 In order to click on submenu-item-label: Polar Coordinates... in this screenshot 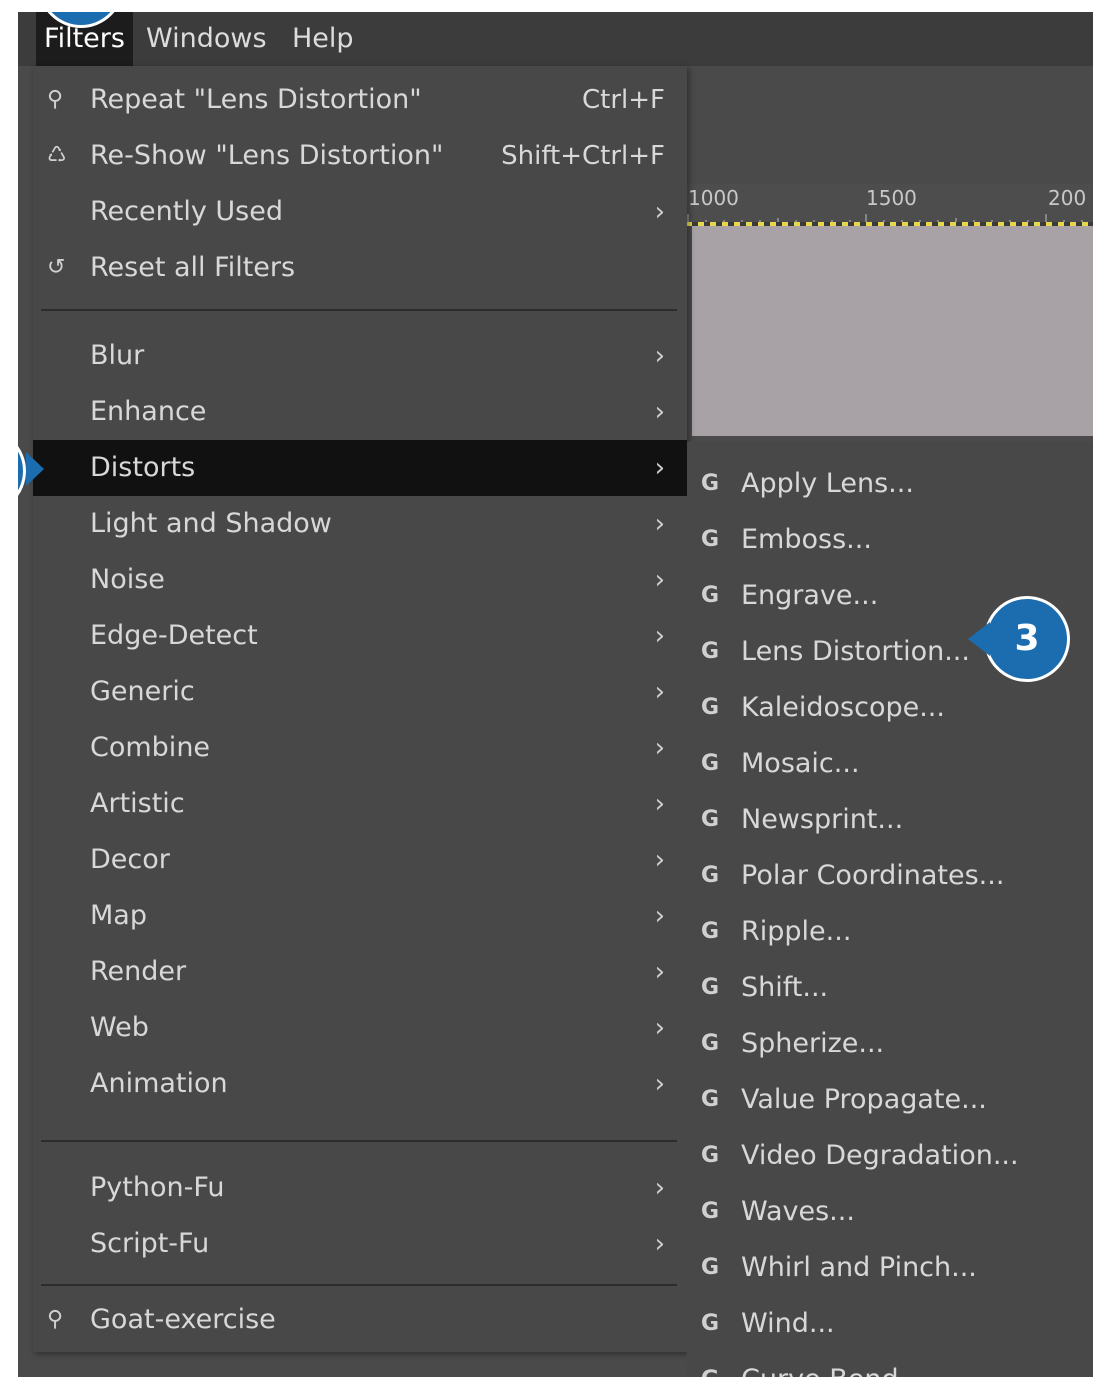, I will do `click(873, 875)`.